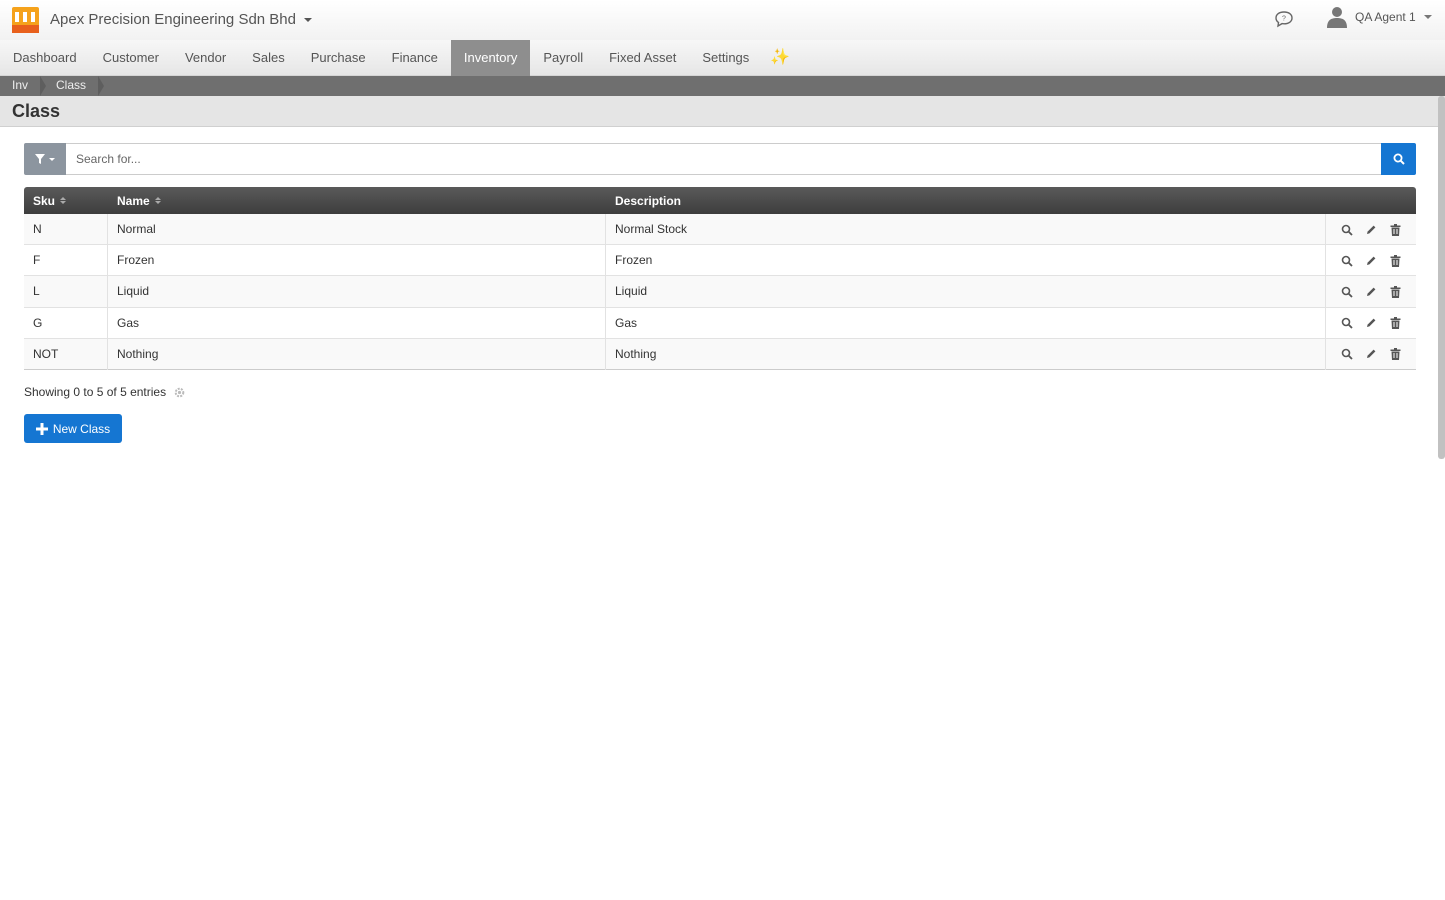 Image resolution: width=1445 pixels, height=900 pixels. What do you see at coordinates (25, 20) in the screenshot?
I see `company-logo-icon` at bounding box center [25, 20].